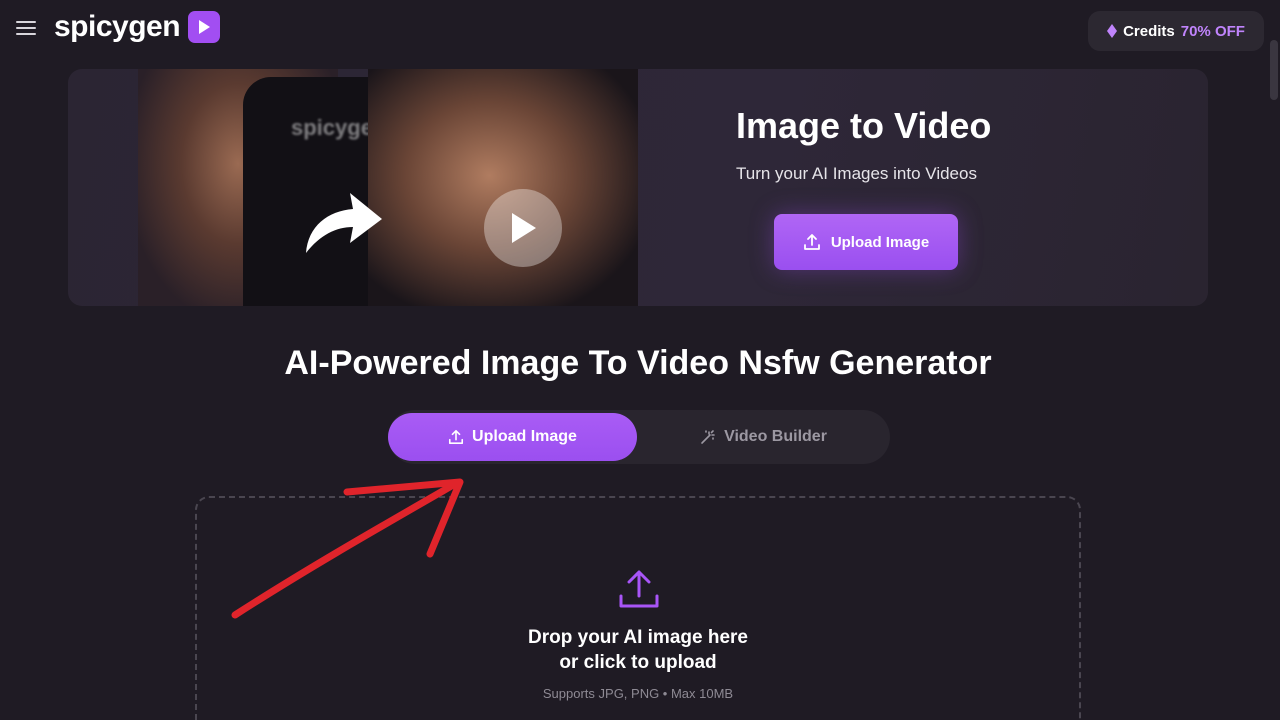  Describe the element at coordinates (638, 662) in the screenshot. I see `dropzone-subtitle: or click to upload` at that location.